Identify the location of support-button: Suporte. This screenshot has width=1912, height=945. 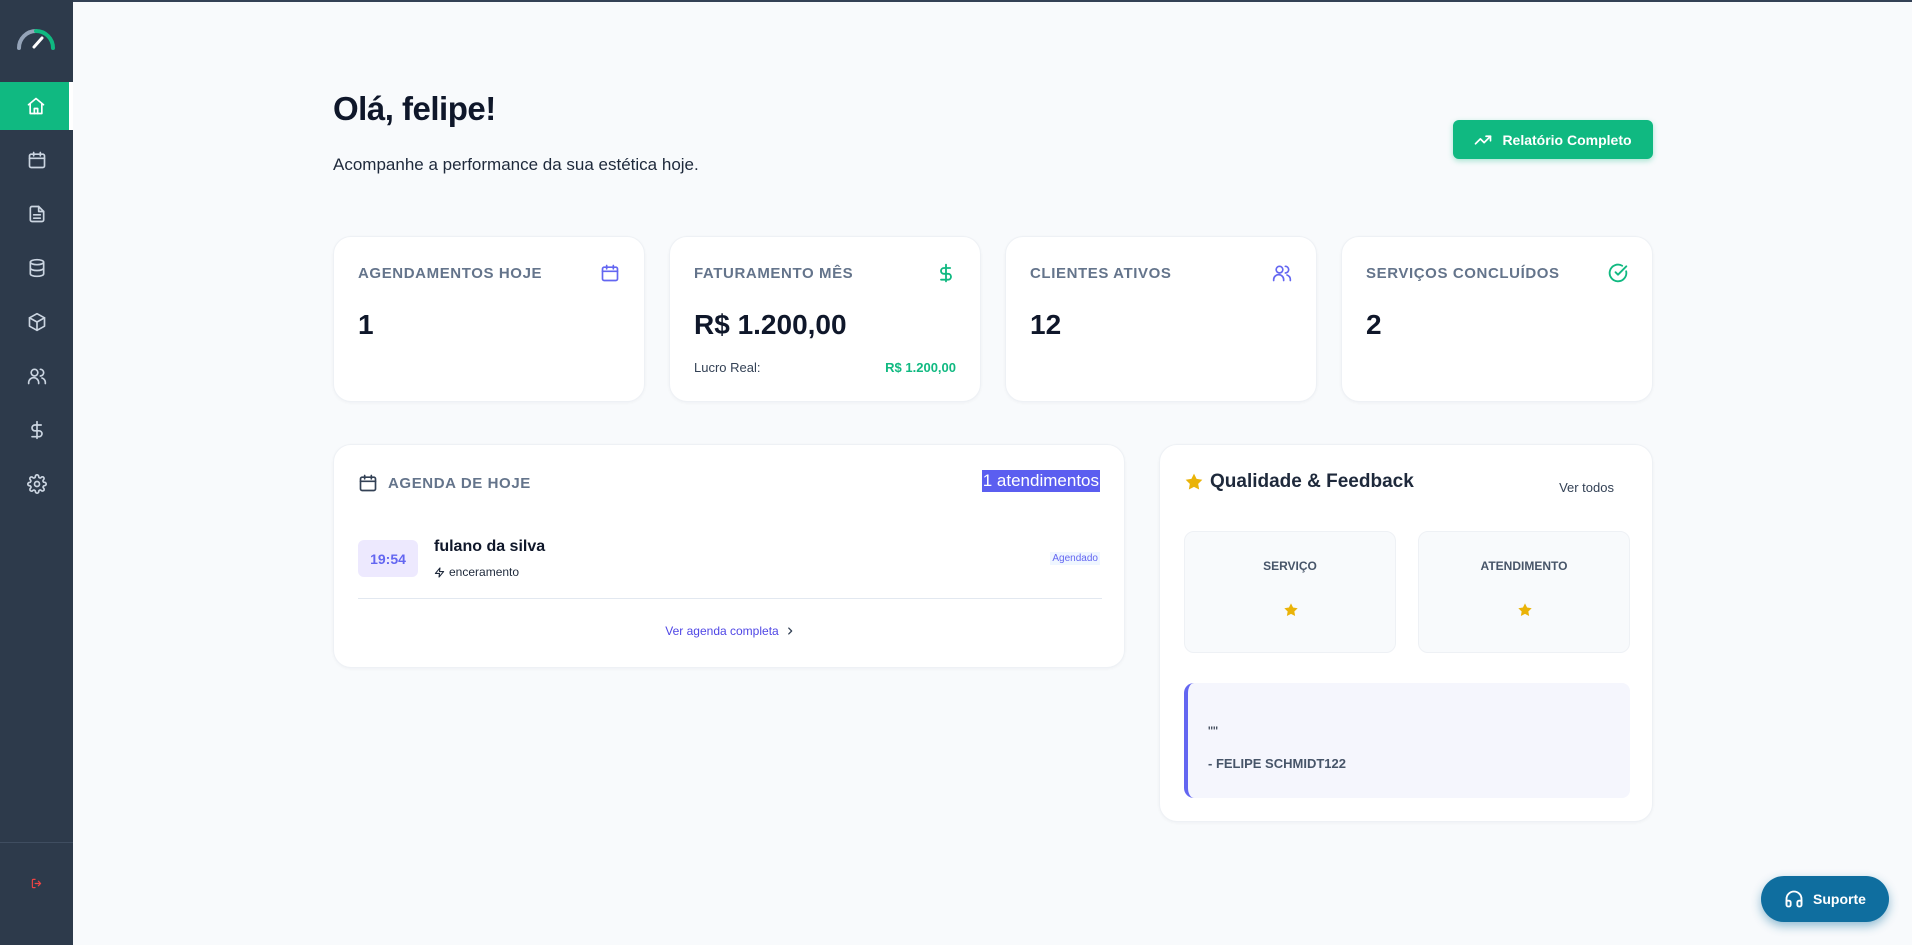
(1825, 899).